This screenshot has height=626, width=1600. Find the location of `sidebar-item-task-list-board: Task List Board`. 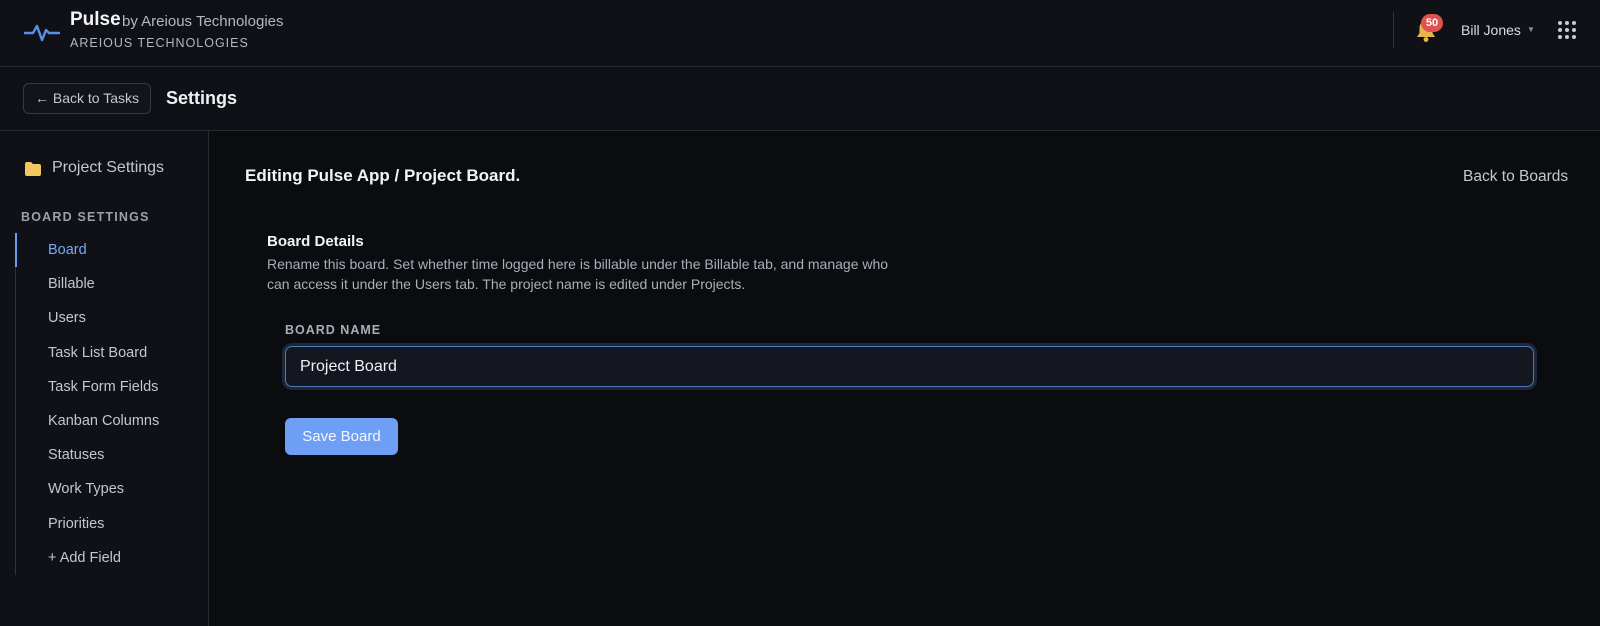

sidebar-item-task-list-board: Task List Board is located at coordinates (112, 353).